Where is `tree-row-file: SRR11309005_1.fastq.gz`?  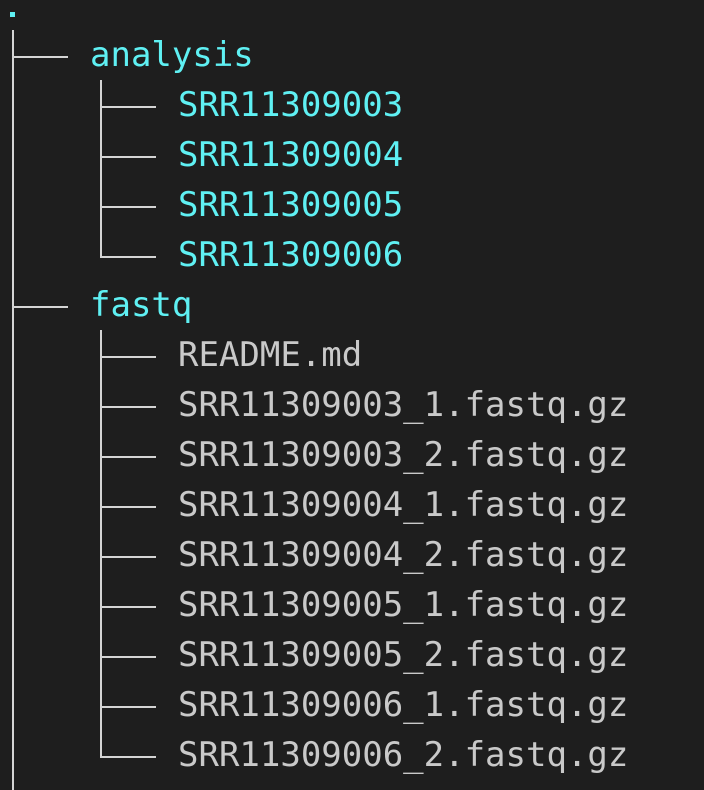
tree-row-file: SRR11309005_1.fastq.gz is located at coordinates (352, 605).